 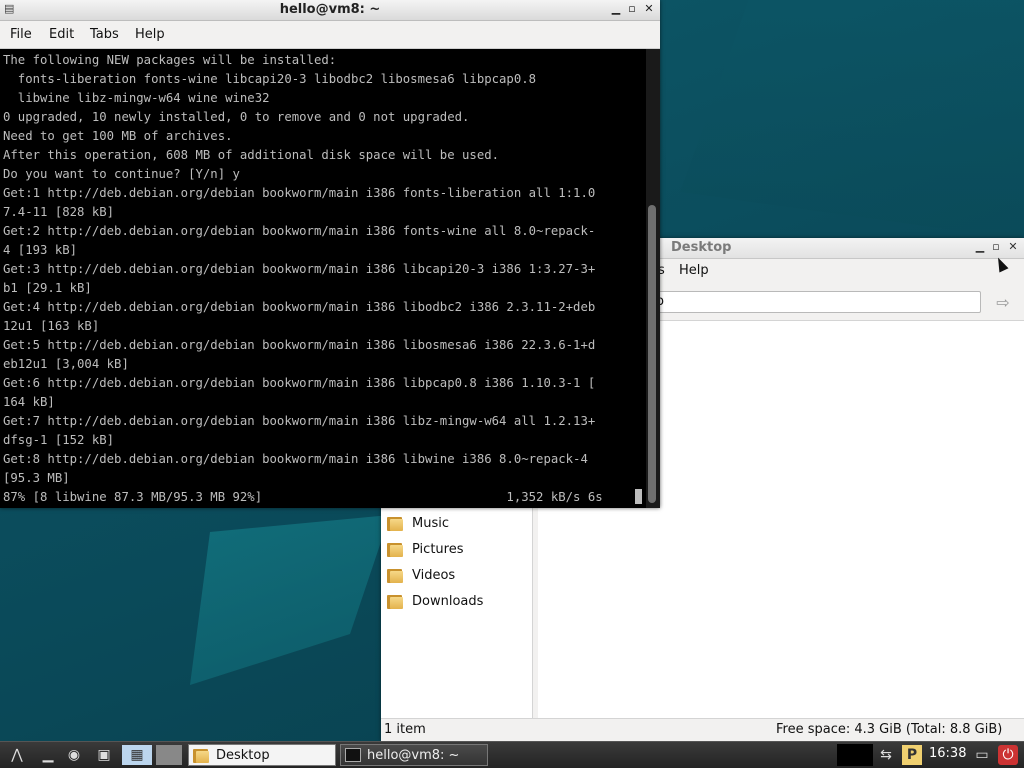 I want to click on terminal-line: [95.3 MB], so click(x=36, y=478).